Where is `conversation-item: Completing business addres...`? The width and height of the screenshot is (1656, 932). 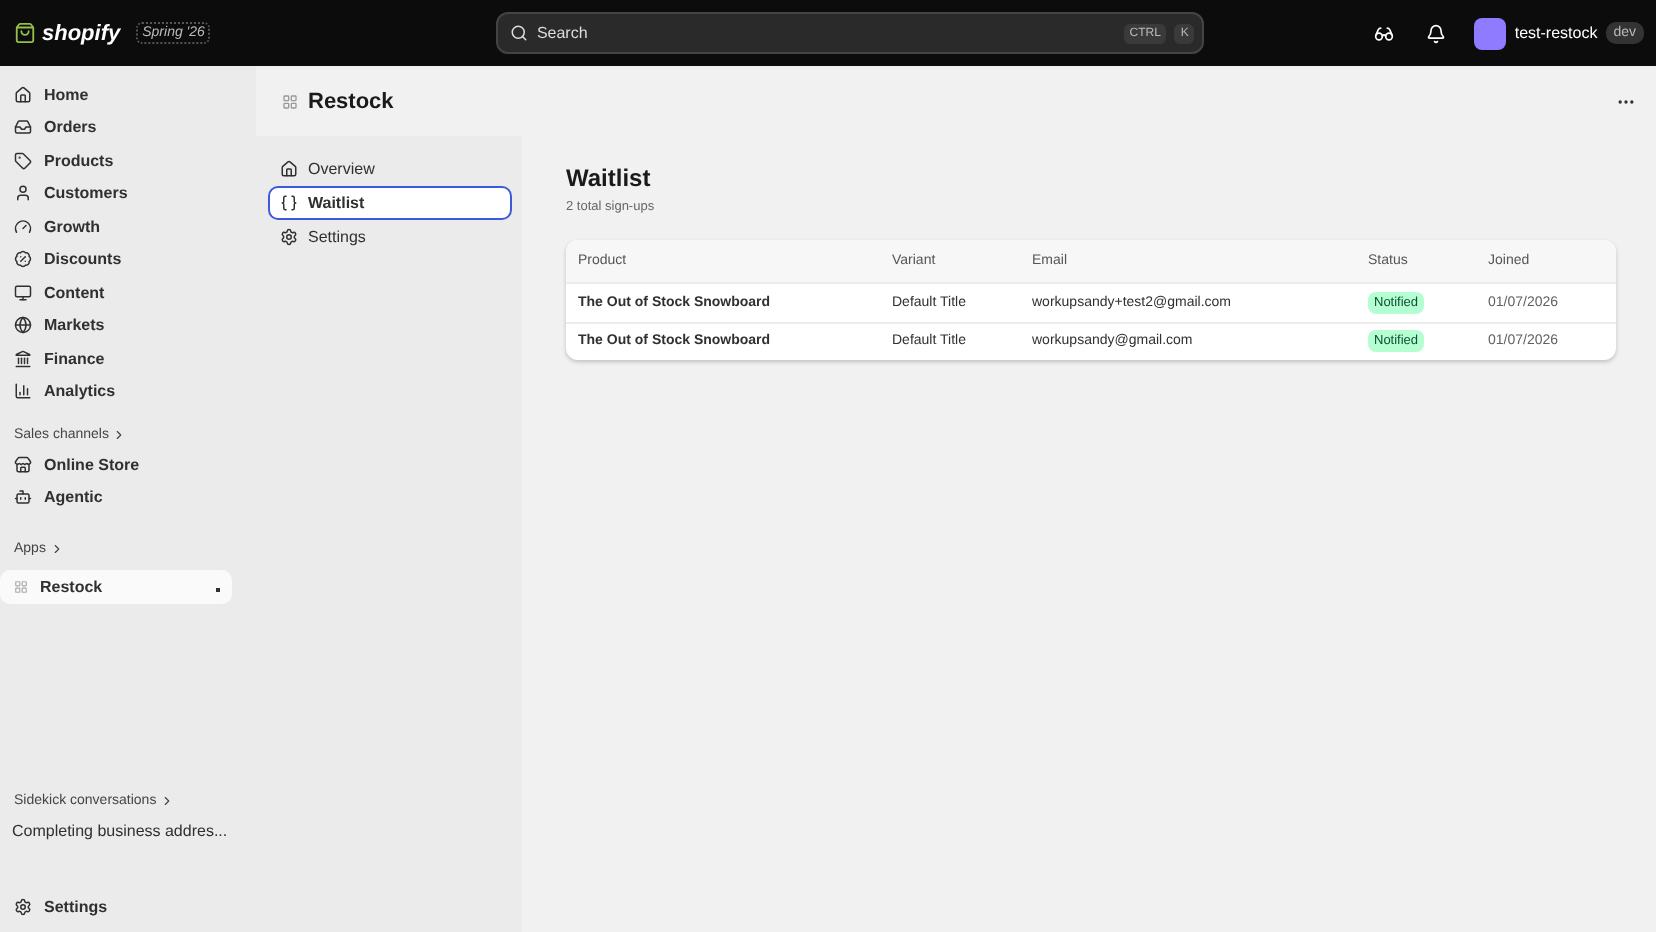 conversation-item: Completing business addres... is located at coordinates (128, 831).